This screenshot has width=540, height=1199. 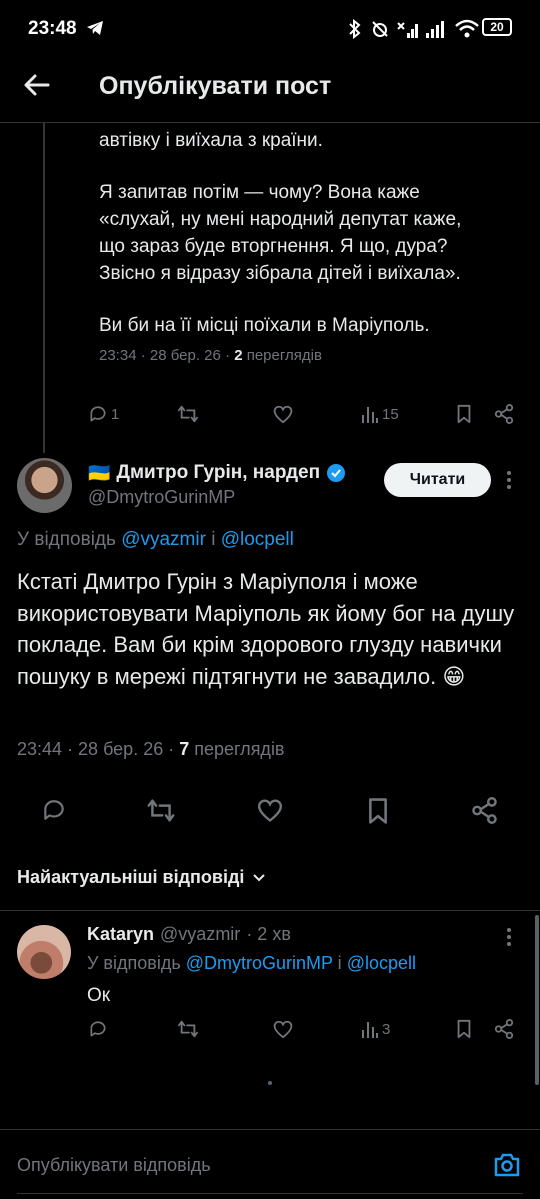 What do you see at coordinates (270, 122) in the screenshot?
I see `header-divider` at bounding box center [270, 122].